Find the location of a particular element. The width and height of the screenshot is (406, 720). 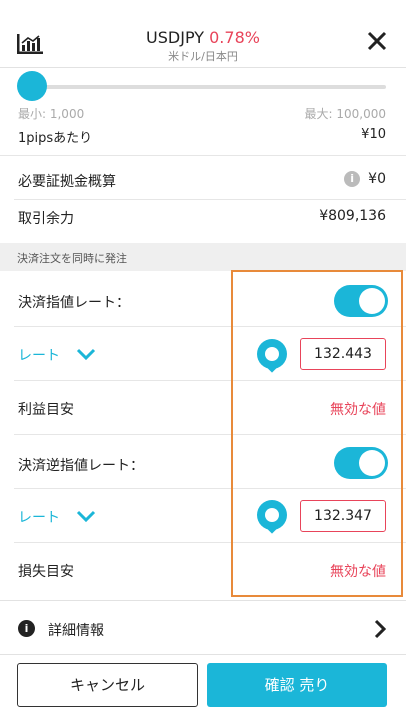

available-label: 取引余力 is located at coordinates (46, 219).